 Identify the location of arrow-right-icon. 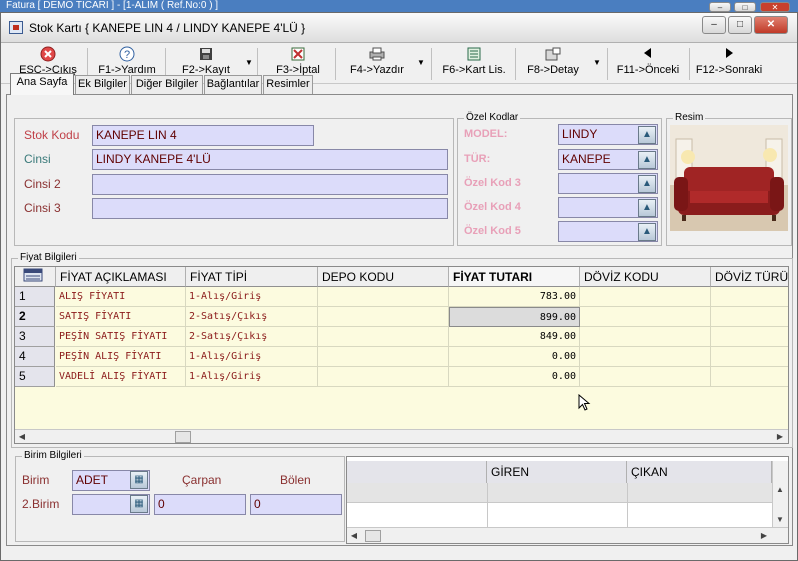
(729, 55).